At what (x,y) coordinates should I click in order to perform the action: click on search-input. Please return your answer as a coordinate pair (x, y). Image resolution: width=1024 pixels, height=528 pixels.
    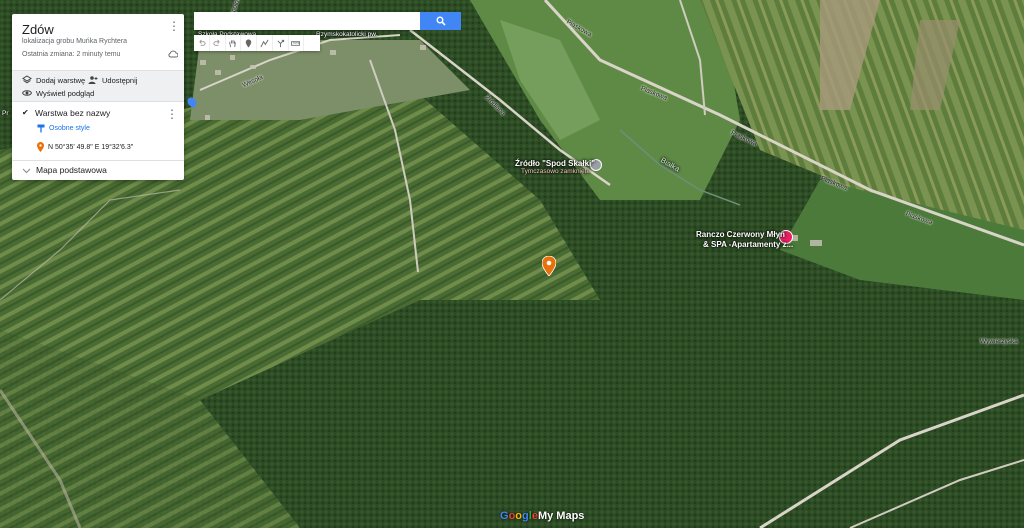
    Looking at the image, I should click on (307, 21).